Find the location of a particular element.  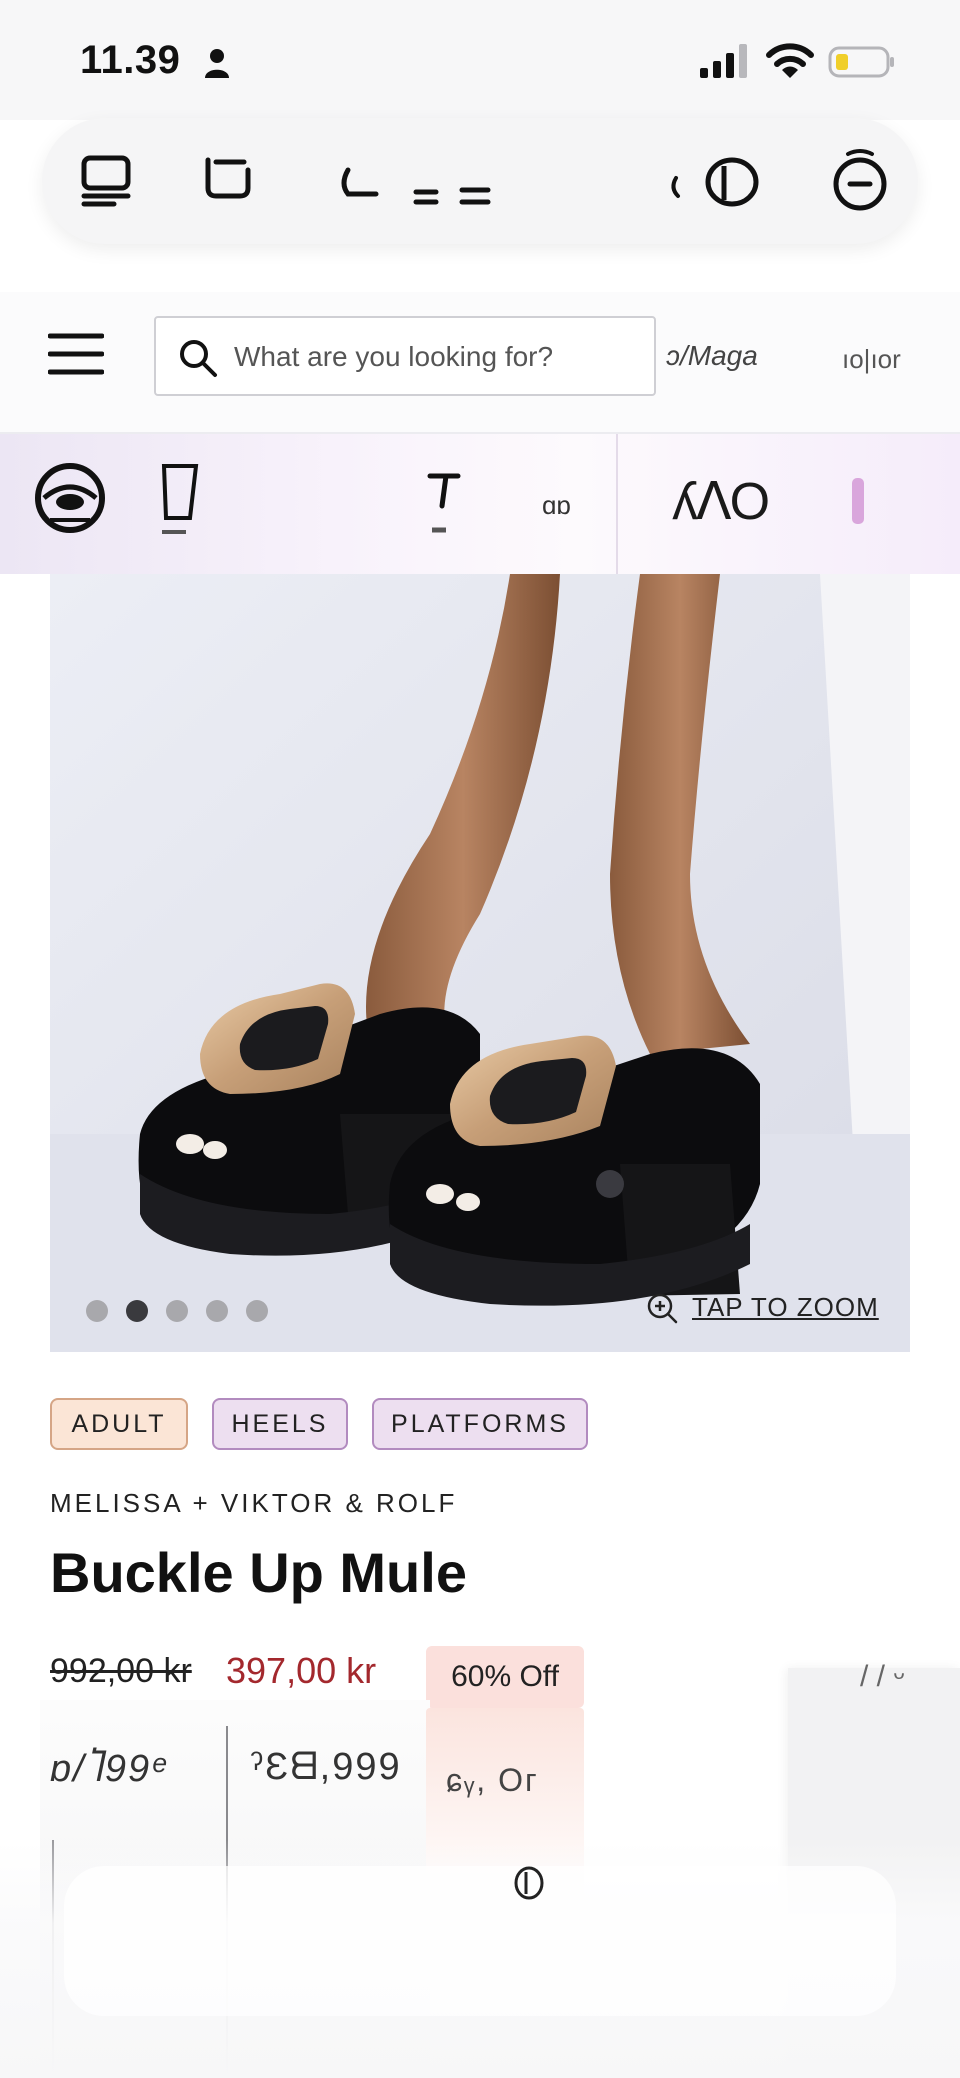

product-brand: MELISSA + VIKTOR & ROLF is located at coordinates (253, 1503).